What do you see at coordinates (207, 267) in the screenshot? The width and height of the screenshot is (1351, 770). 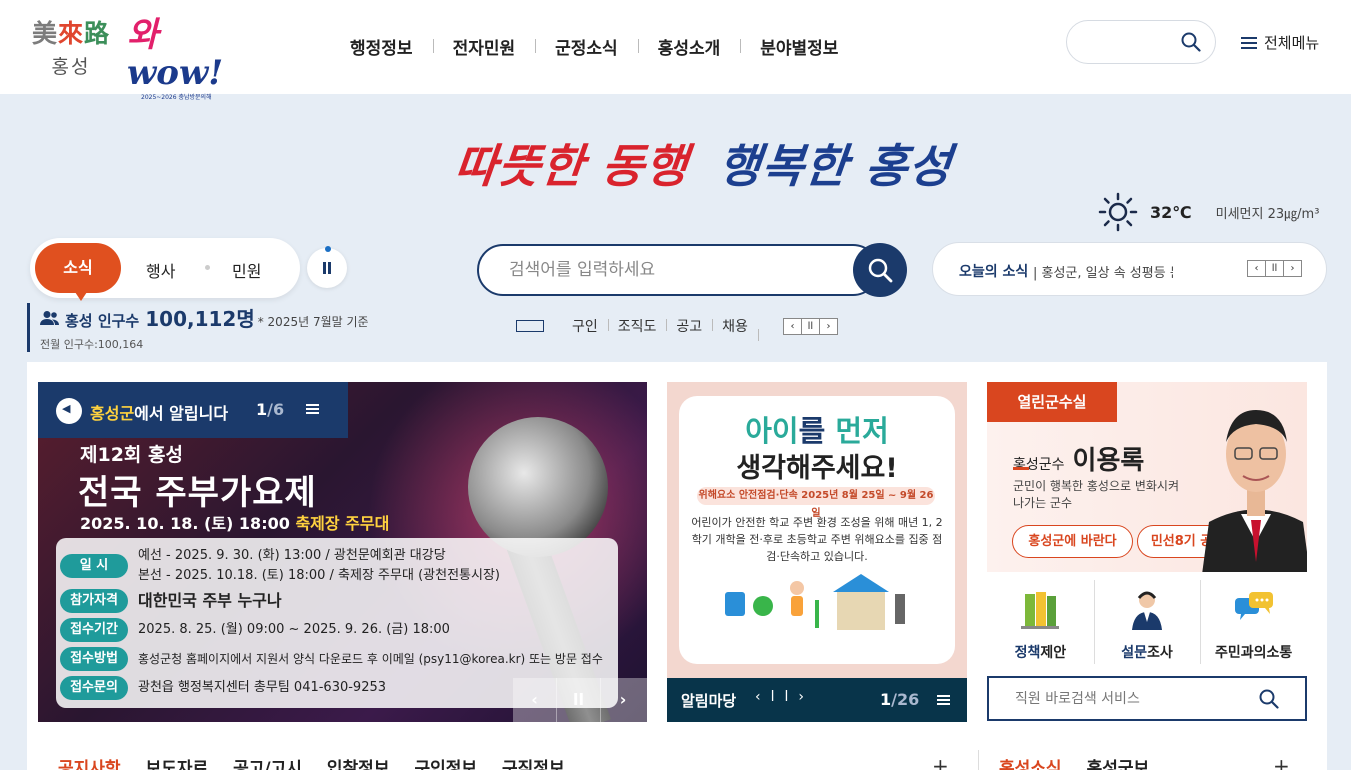 I see `tab-separator` at bounding box center [207, 267].